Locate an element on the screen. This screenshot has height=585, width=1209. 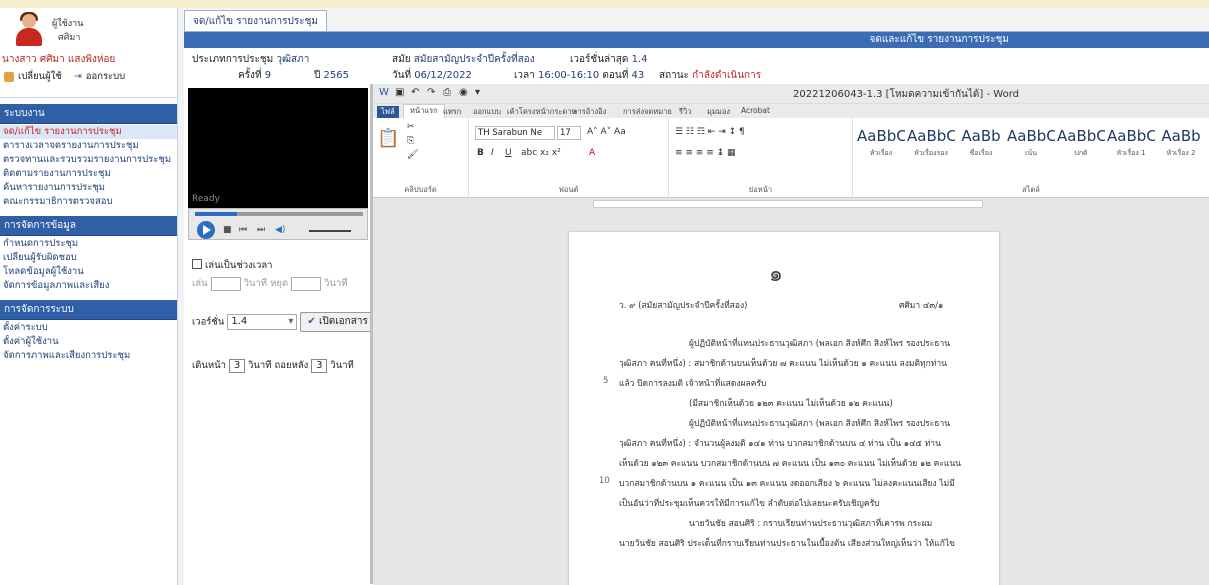
document-icon: ✔ is located at coordinates (311, 321).